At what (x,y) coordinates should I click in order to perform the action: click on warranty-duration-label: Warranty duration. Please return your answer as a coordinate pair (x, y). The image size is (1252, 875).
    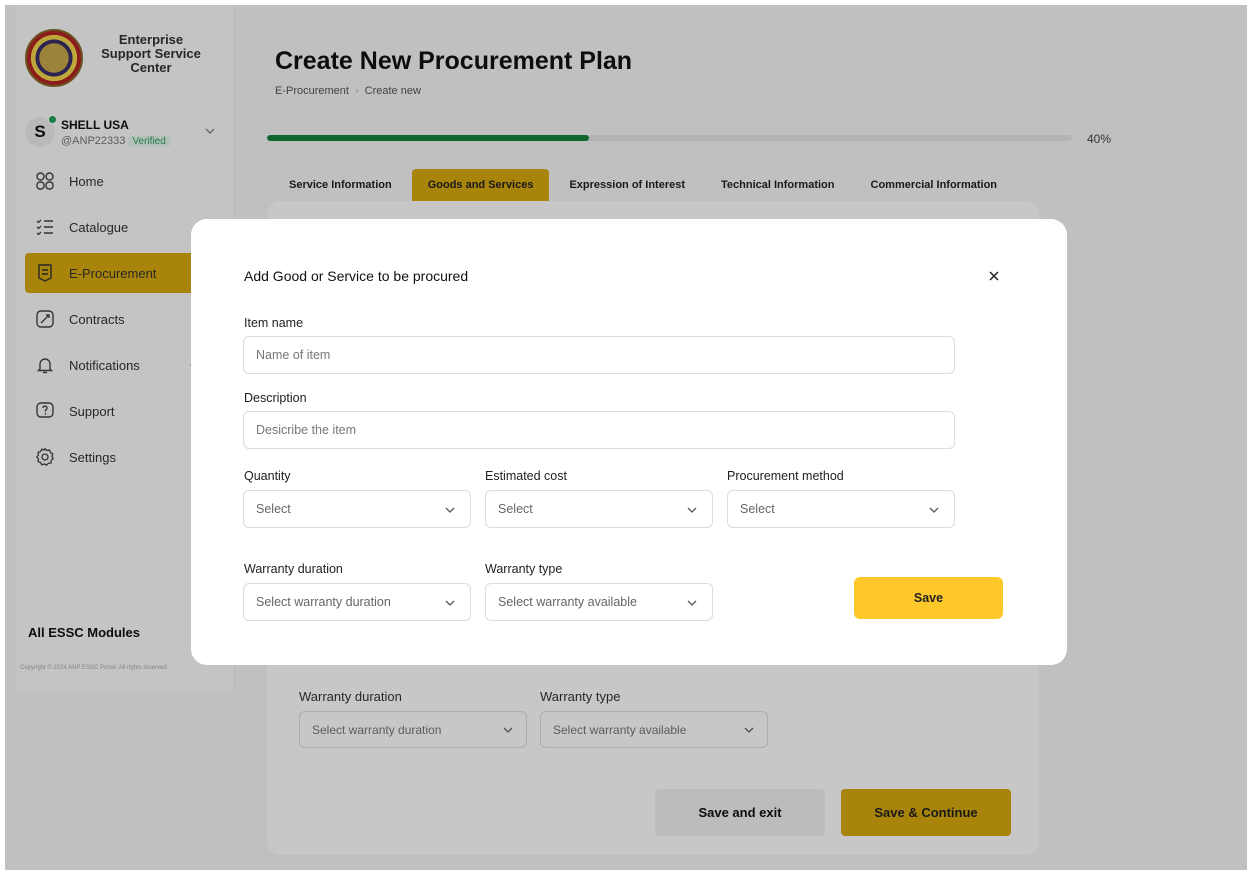
    Looking at the image, I should click on (293, 569).